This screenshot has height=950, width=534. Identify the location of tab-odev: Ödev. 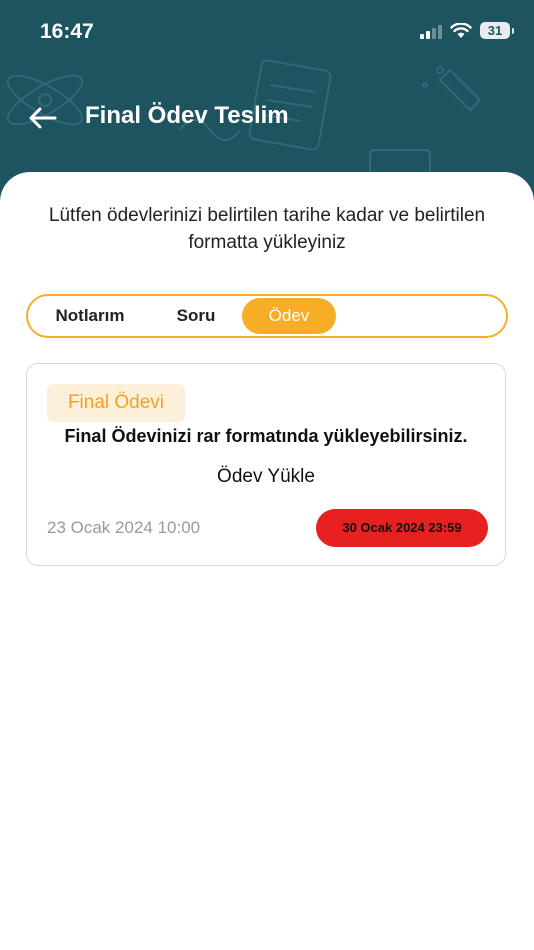
(289, 316).